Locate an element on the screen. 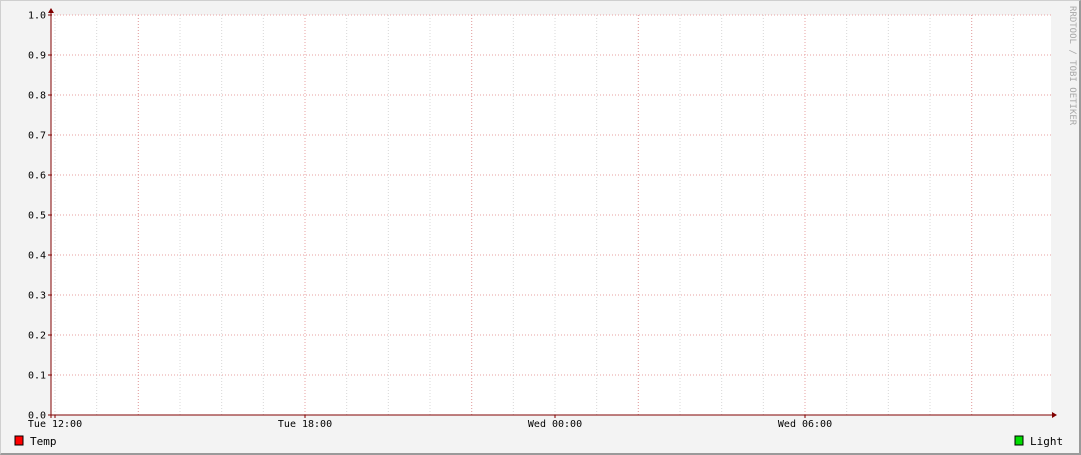  legend-swatch-light is located at coordinates (1019, 440).